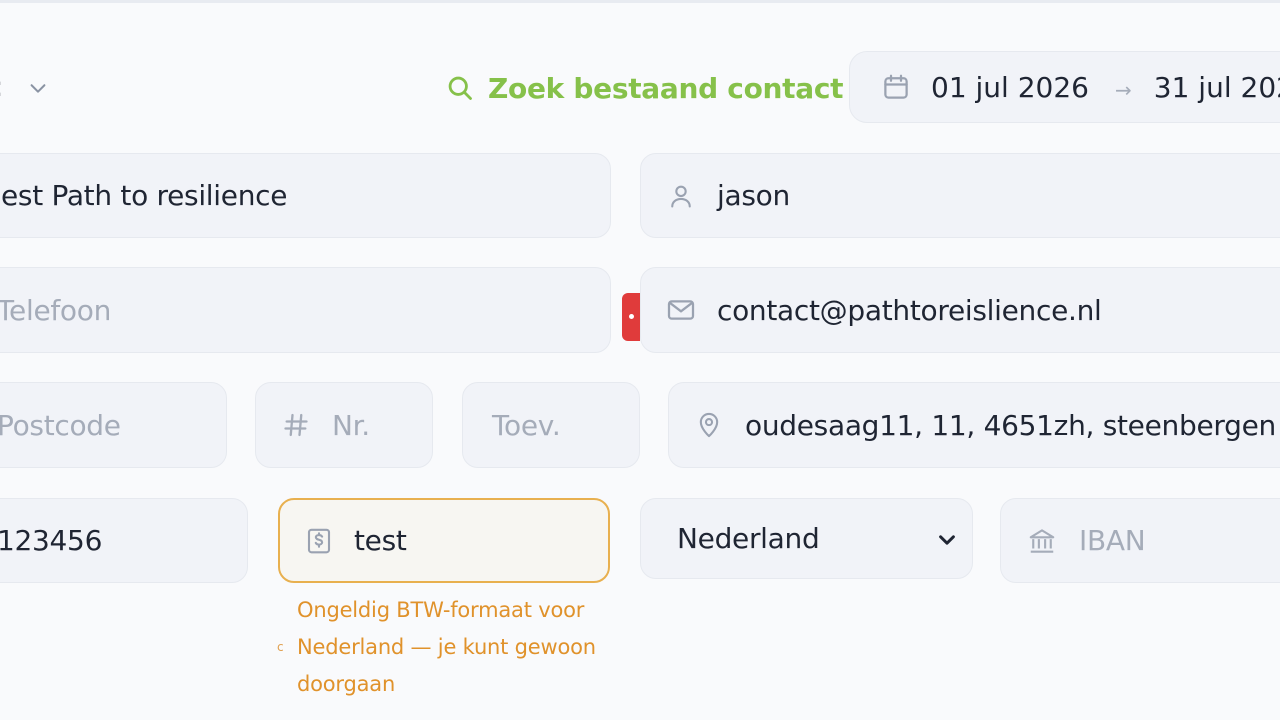  I want to click on kvk-value: 123456, so click(51, 540).